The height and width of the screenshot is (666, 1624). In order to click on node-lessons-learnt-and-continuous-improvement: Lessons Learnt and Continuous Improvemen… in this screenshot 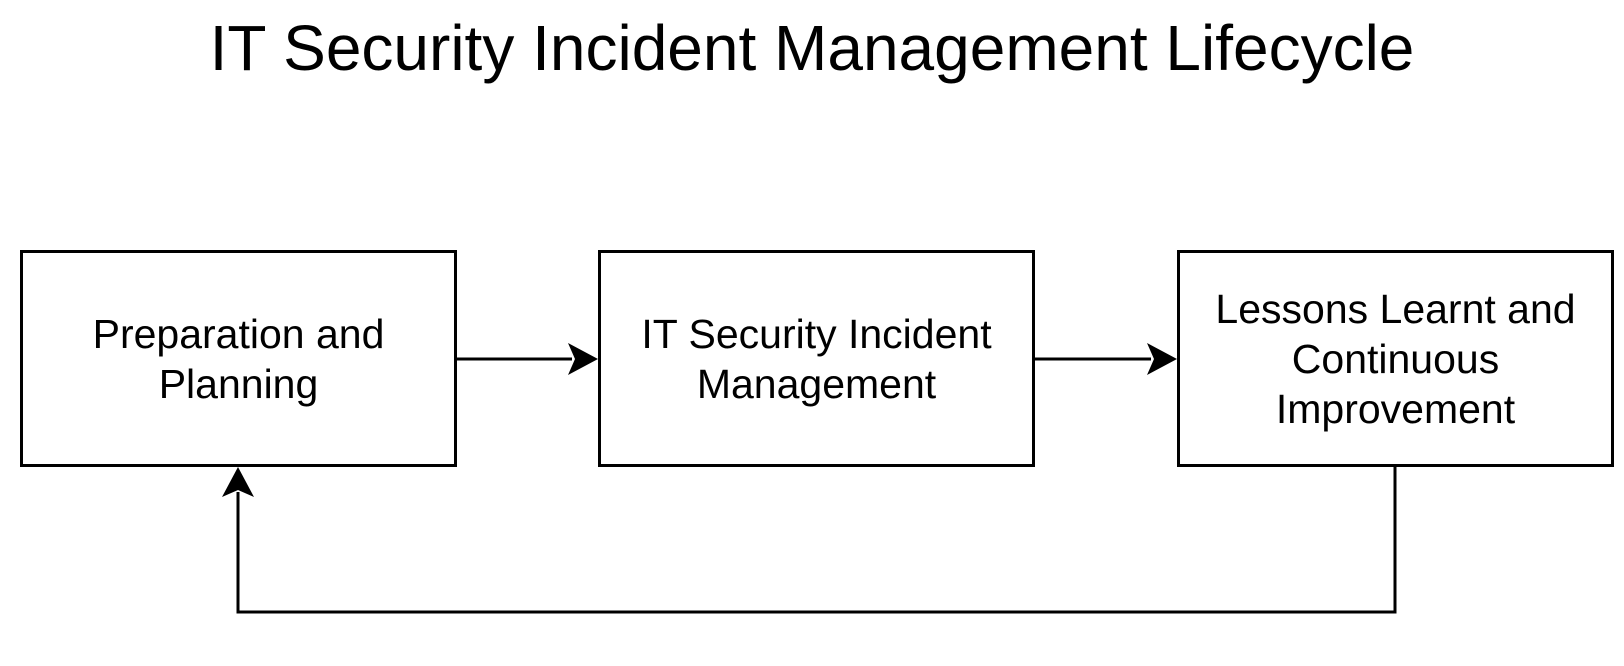, I will do `click(1395, 358)`.